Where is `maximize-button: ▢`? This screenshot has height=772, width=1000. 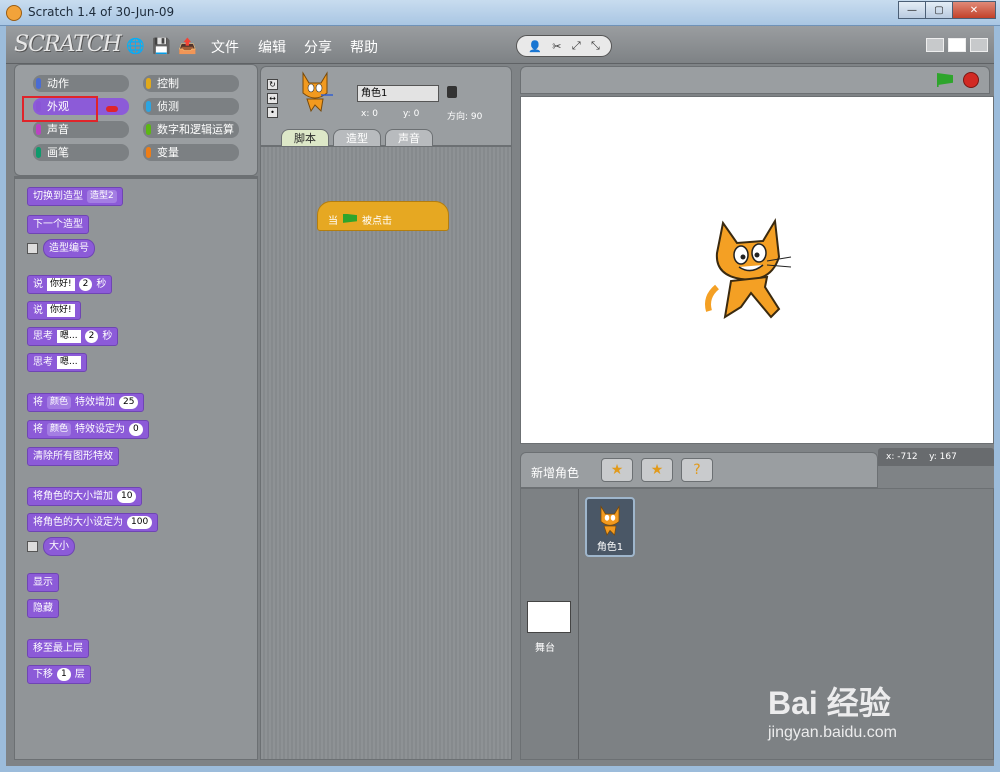 maximize-button: ▢ is located at coordinates (939, 10).